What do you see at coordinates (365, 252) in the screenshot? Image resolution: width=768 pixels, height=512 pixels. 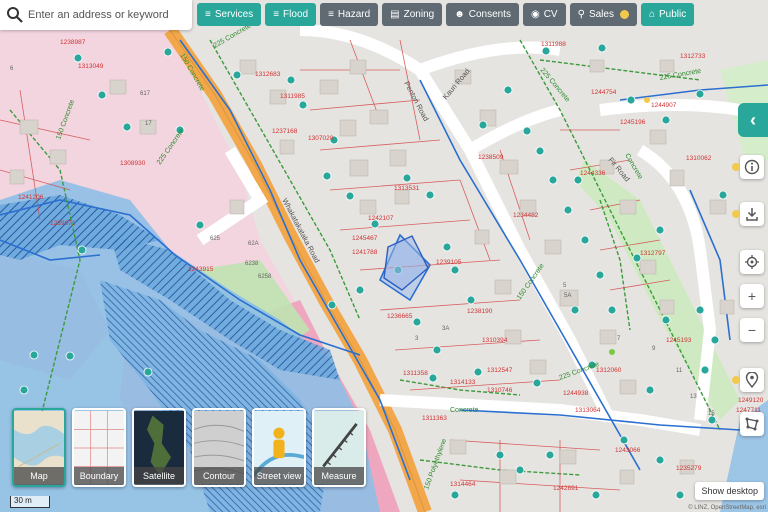 I see `parcel-label: 1241788` at bounding box center [365, 252].